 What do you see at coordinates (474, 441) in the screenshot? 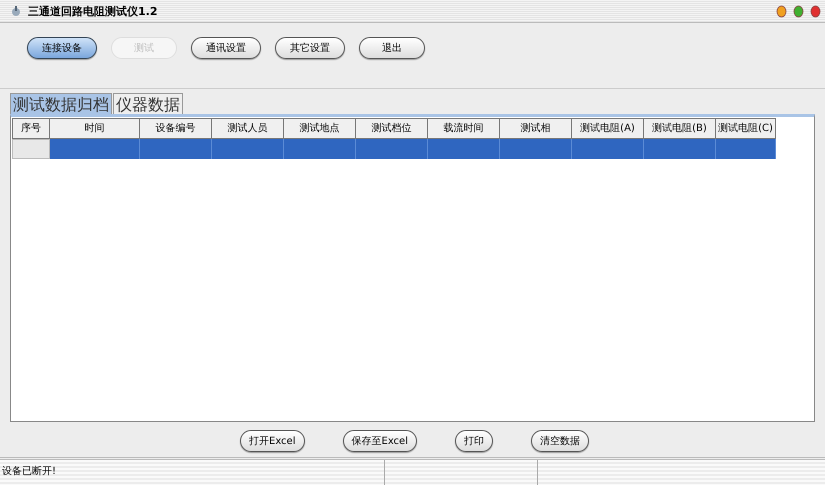
I see `action-button: 打印` at bounding box center [474, 441].